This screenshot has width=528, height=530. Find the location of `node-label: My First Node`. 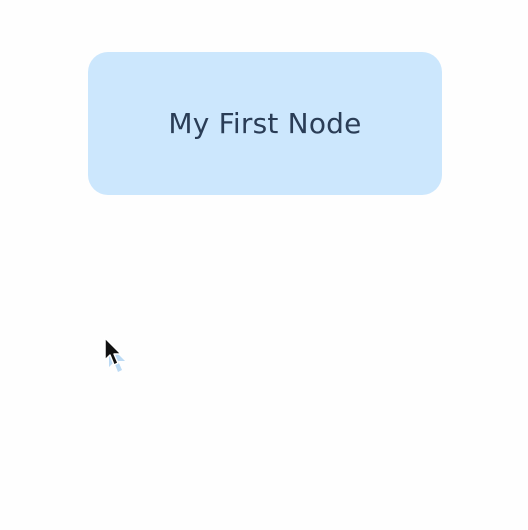

node-label: My First Node is located at coordinates (265, 123).